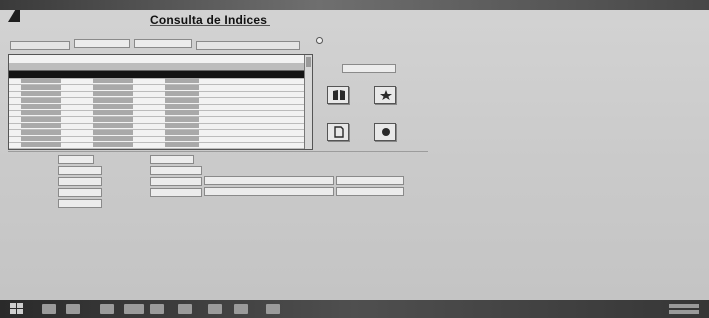 This screenshot has width=709, height=318. I want to click on window-titlebar, so click(354, 5).